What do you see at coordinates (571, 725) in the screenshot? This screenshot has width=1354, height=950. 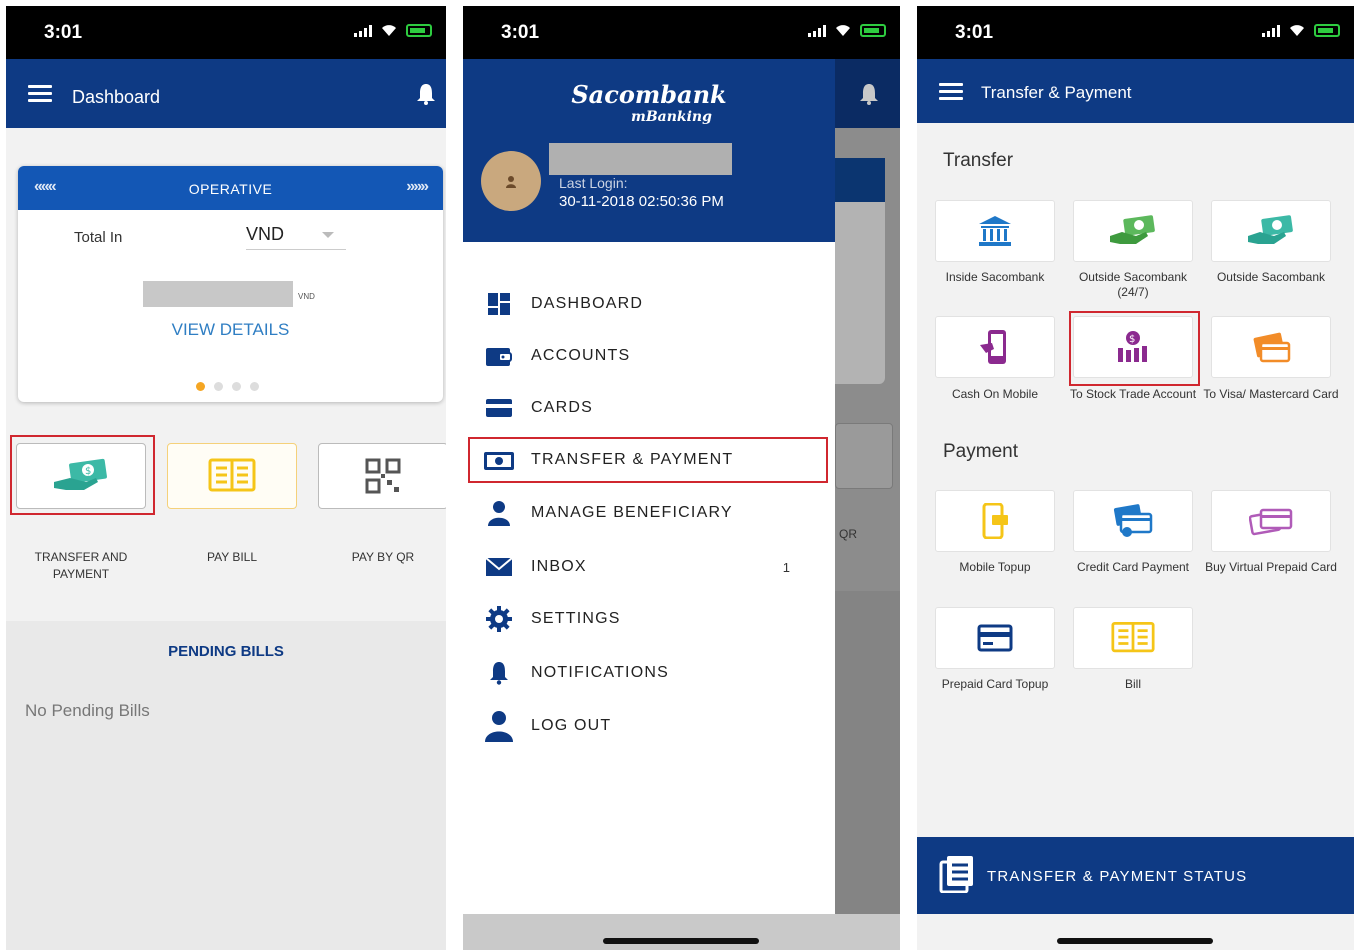 I see `drawer-item-label: LOG OUT` at bounding box center [571, 725].